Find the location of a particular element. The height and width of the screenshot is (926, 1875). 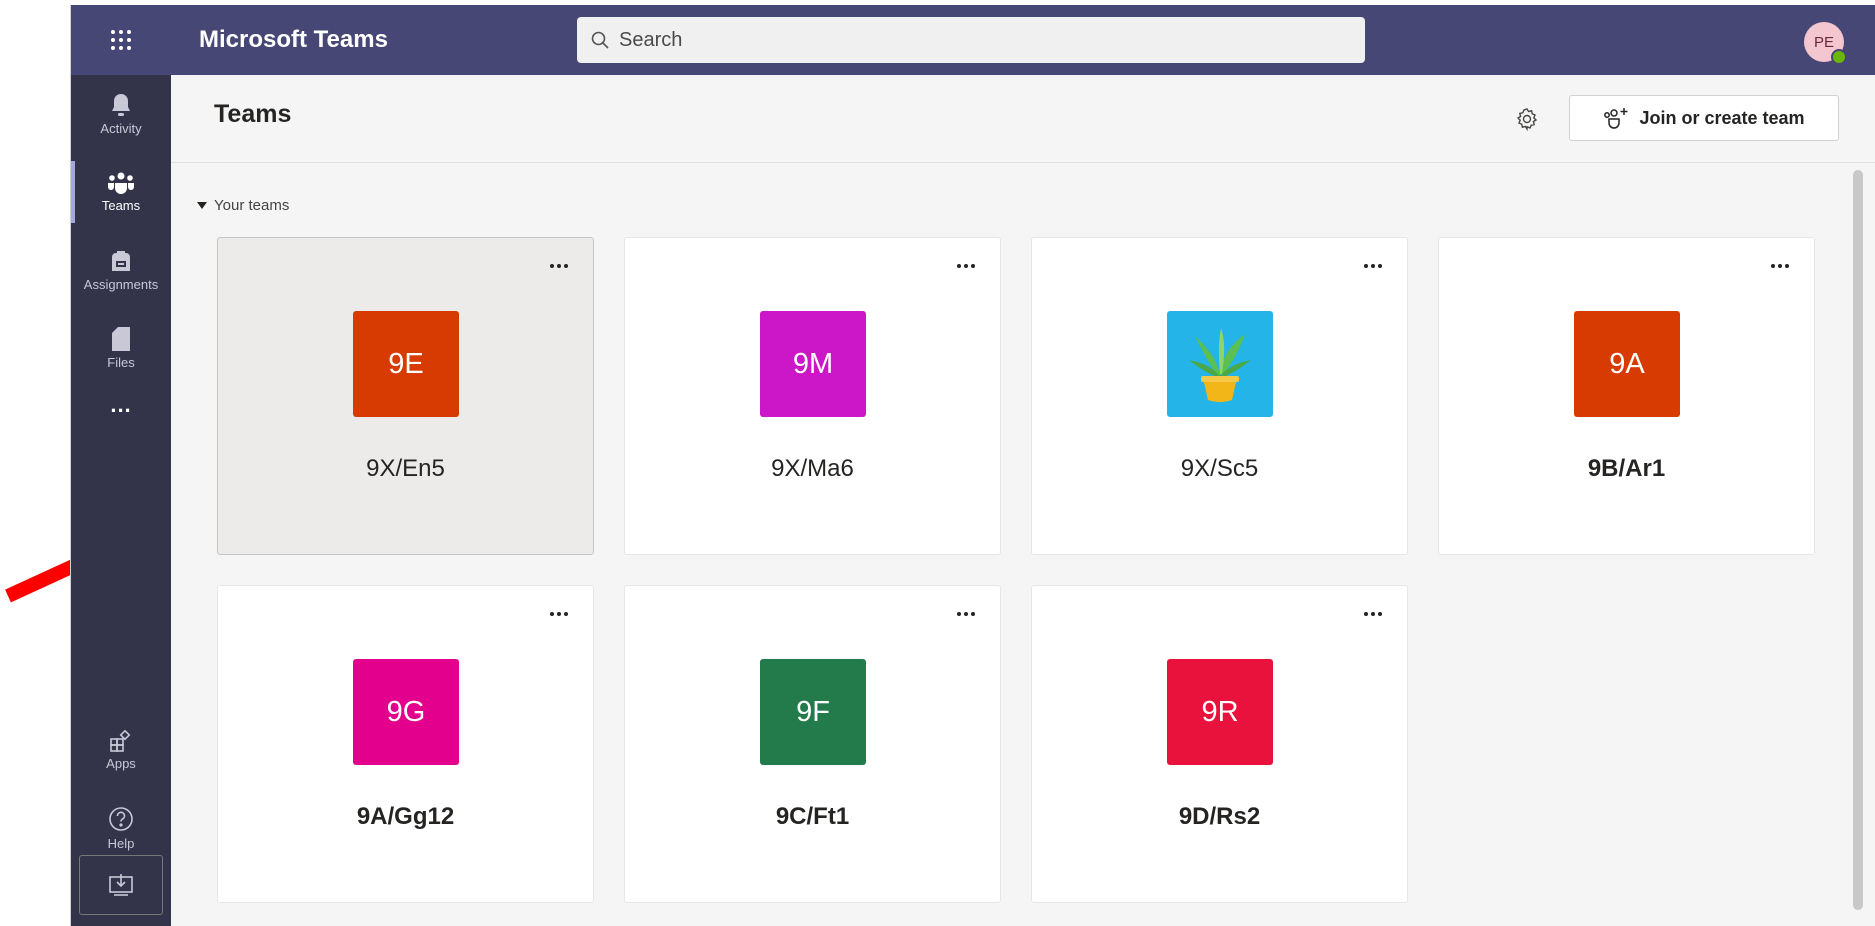

bell-icon is located at coordinates (121, 104).